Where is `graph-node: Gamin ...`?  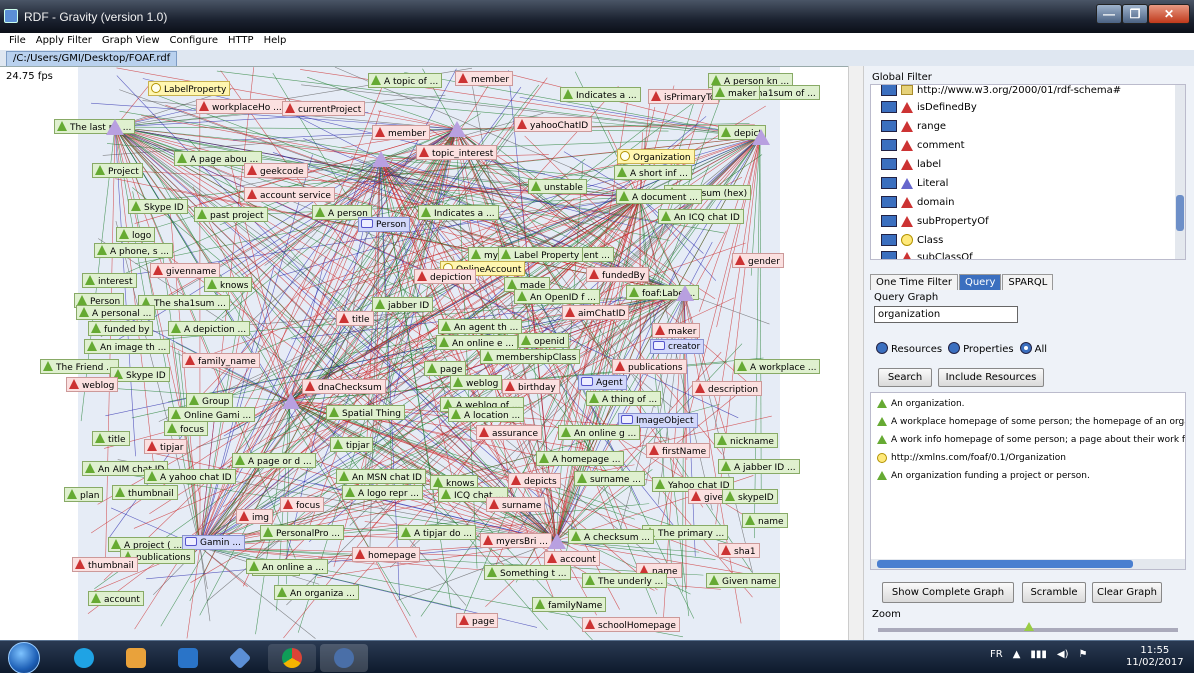 graph-node: Gamin ... is located at coordinates (213, 542).